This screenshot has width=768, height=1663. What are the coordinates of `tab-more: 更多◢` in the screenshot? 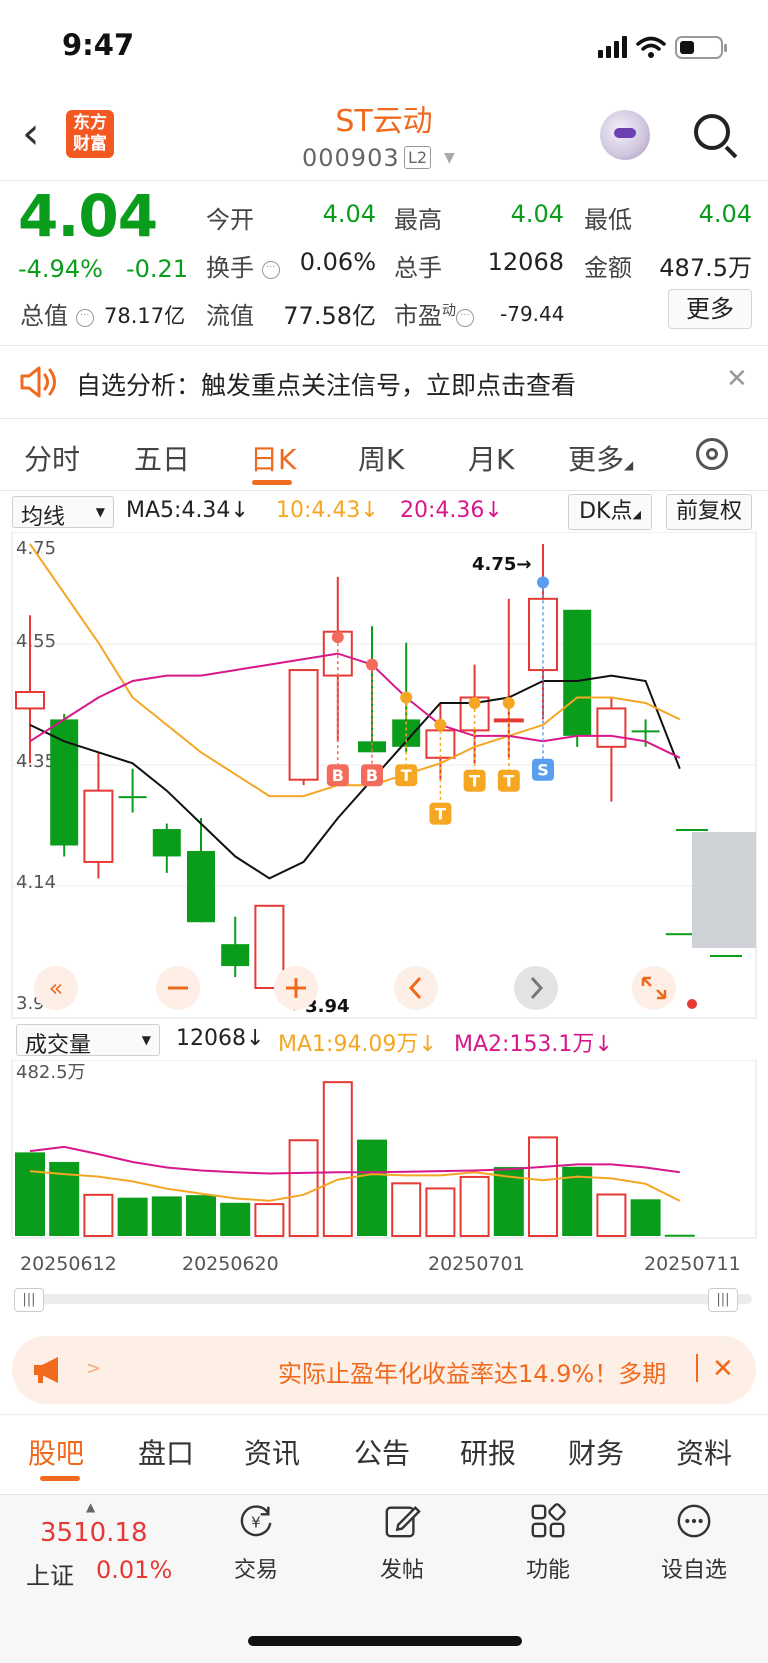 It's located at (600, 458).